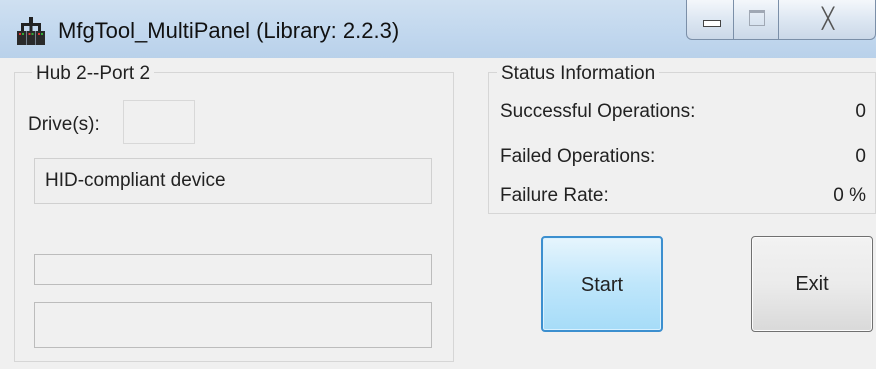 Image resolution: width=876 pixels, height=369 pixels. Describe the element at coordinates (860, 111) in the screenshot. I see `successful-operations-value: 0` at that location.